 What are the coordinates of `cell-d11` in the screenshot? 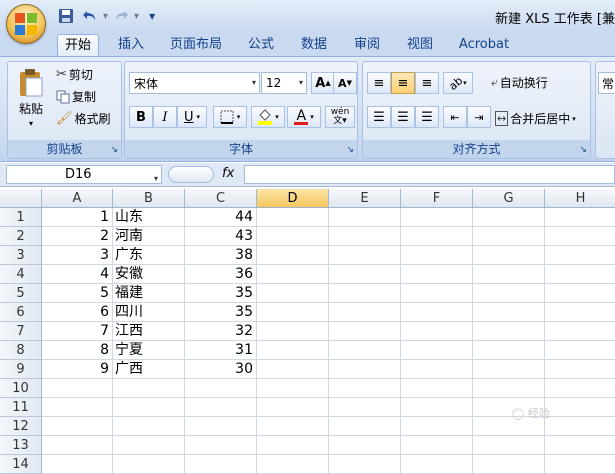 It's located at (293, 407).